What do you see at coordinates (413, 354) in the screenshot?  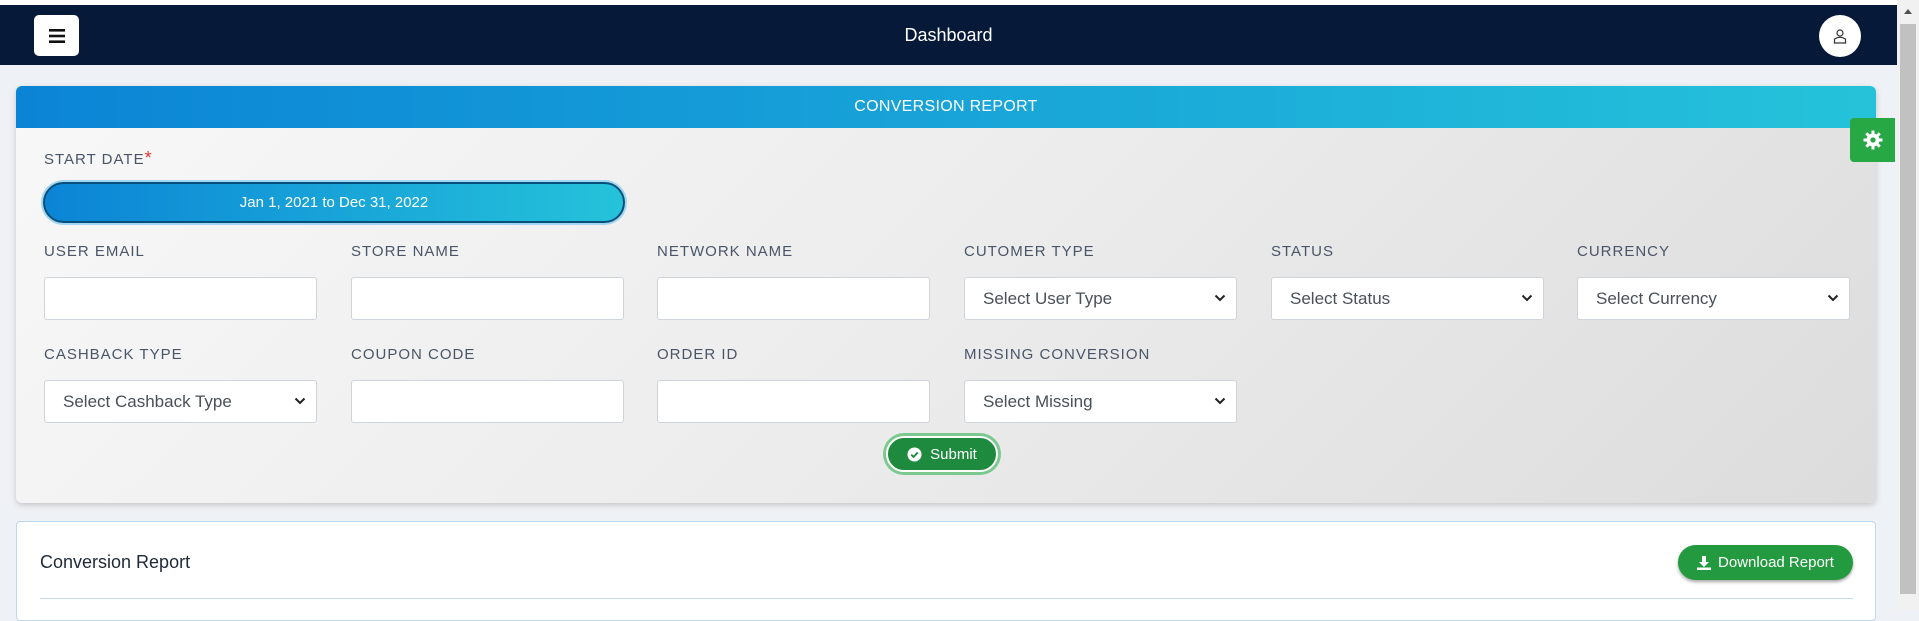 I see `coupon-code-label: COUPON CODE` at bounding box center [413, 354].